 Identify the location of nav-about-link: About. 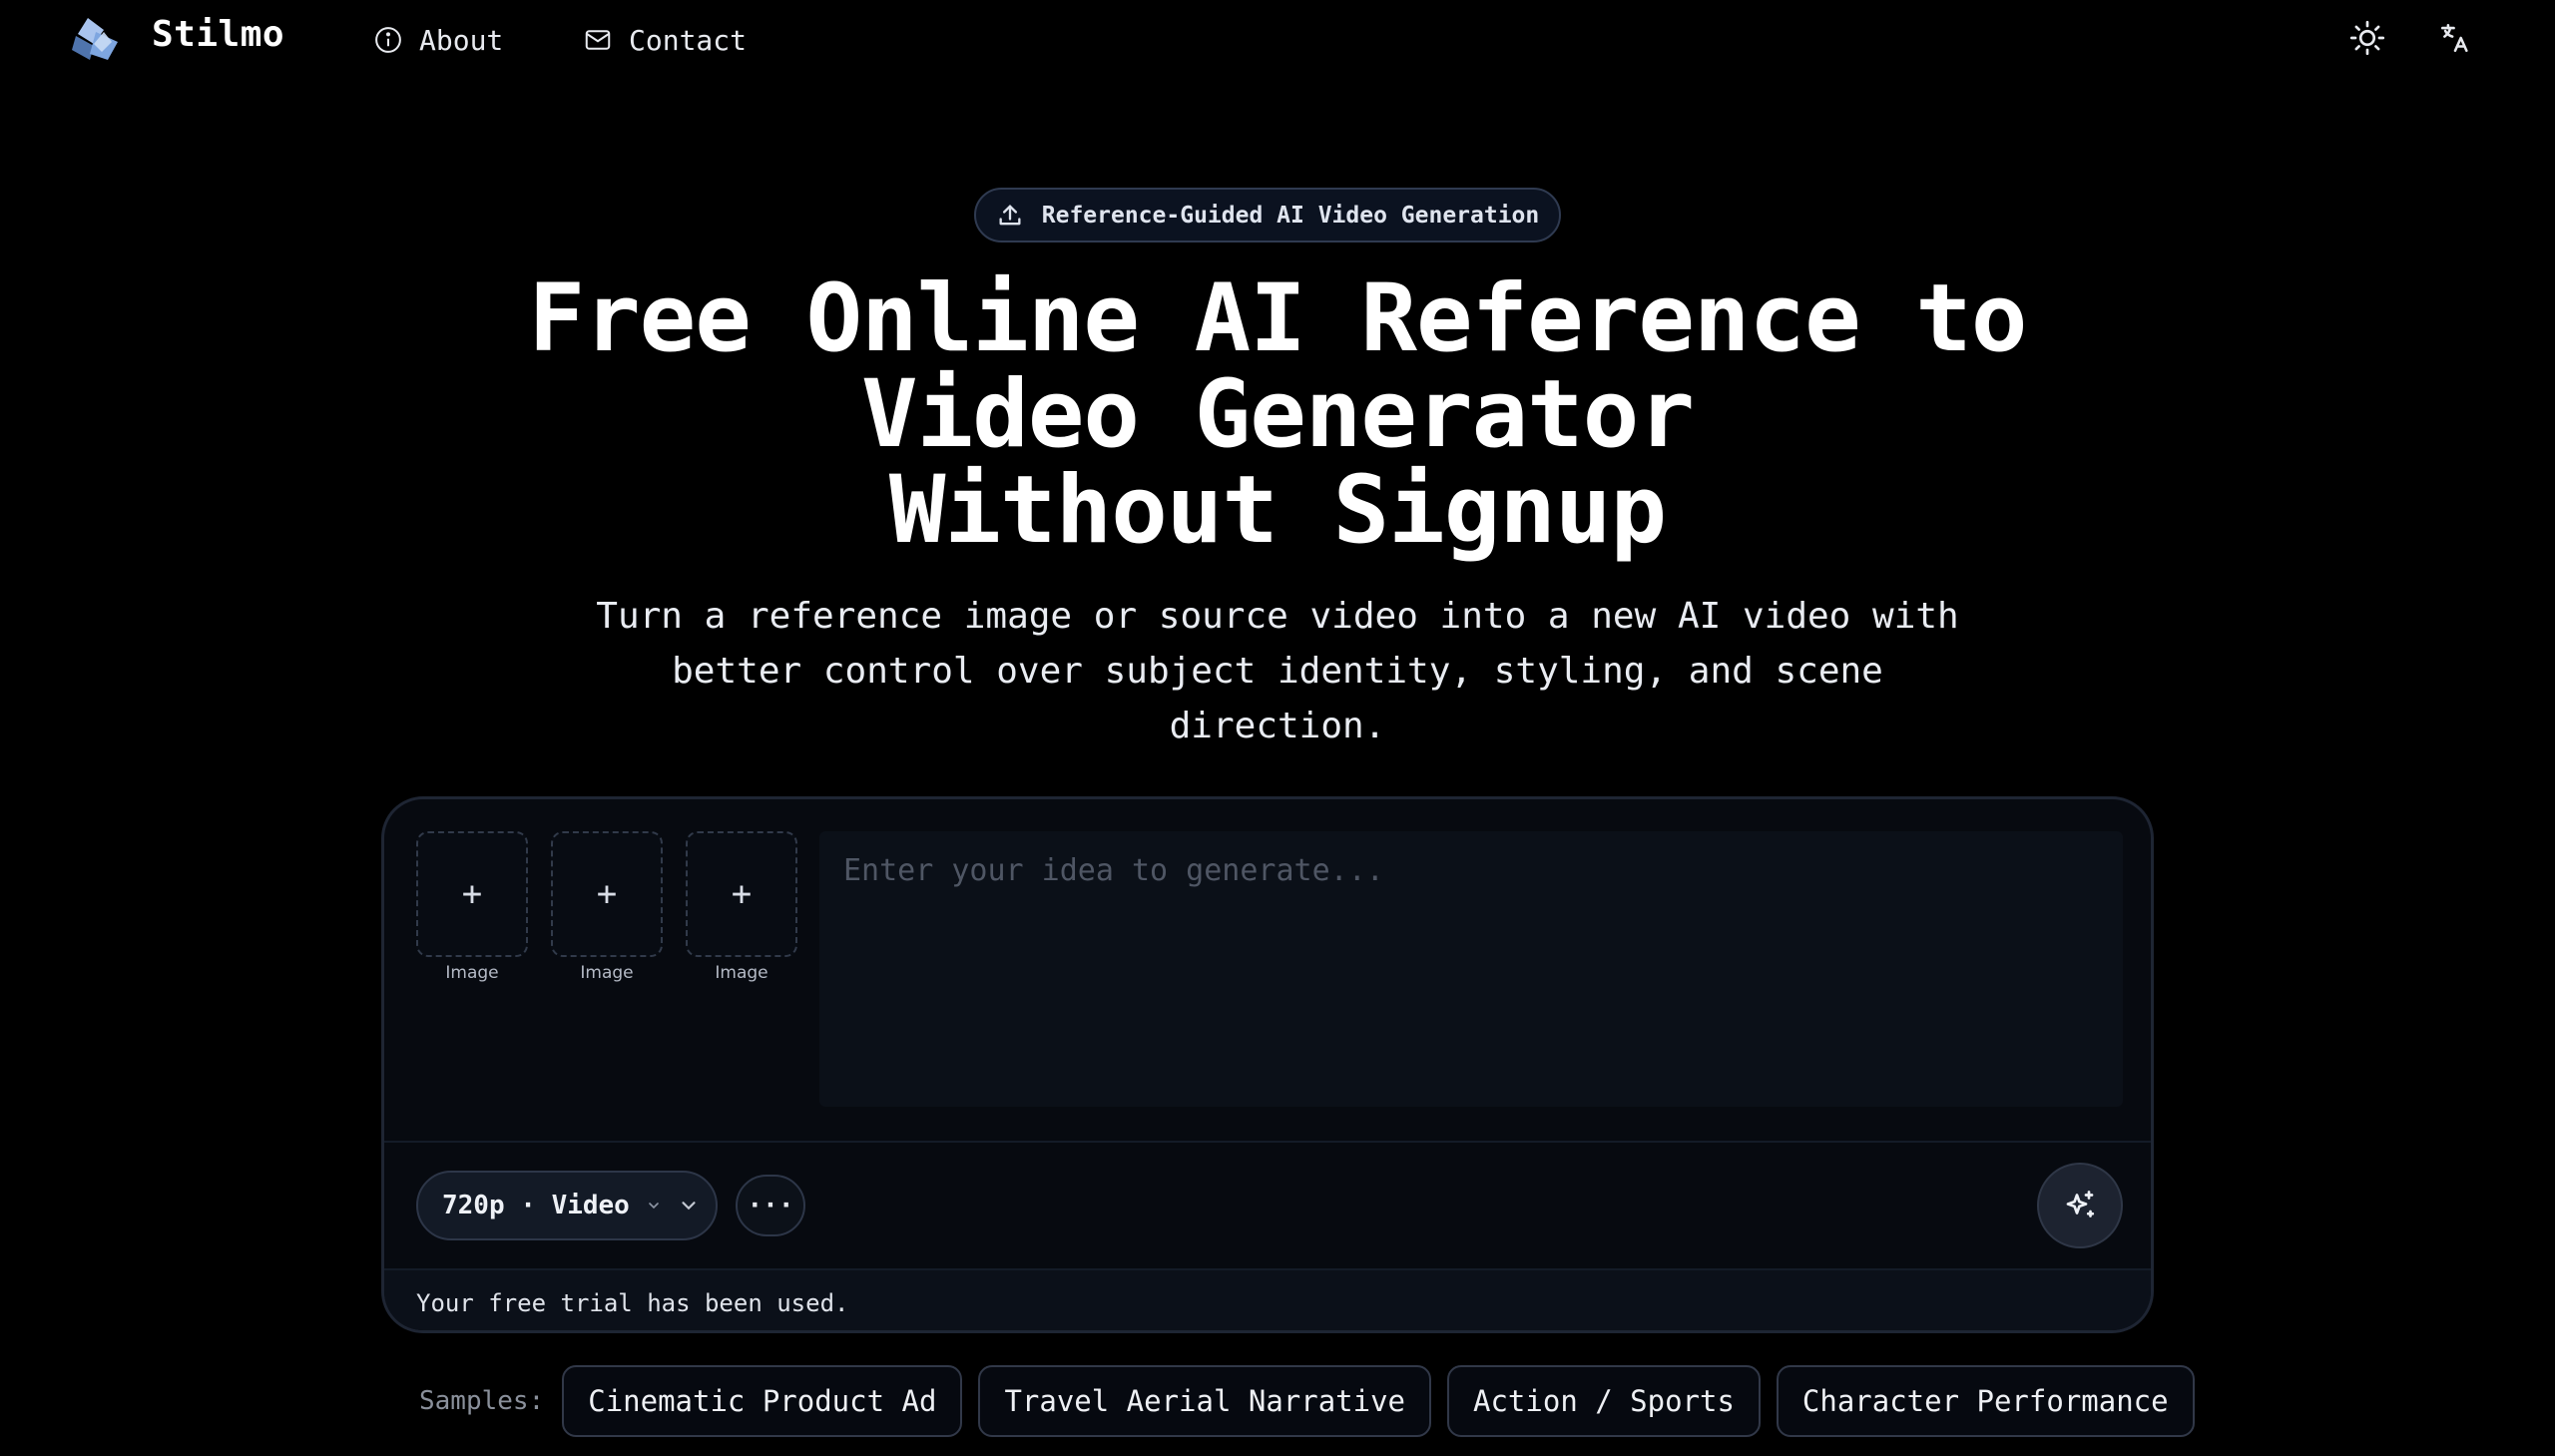
(438, 40).